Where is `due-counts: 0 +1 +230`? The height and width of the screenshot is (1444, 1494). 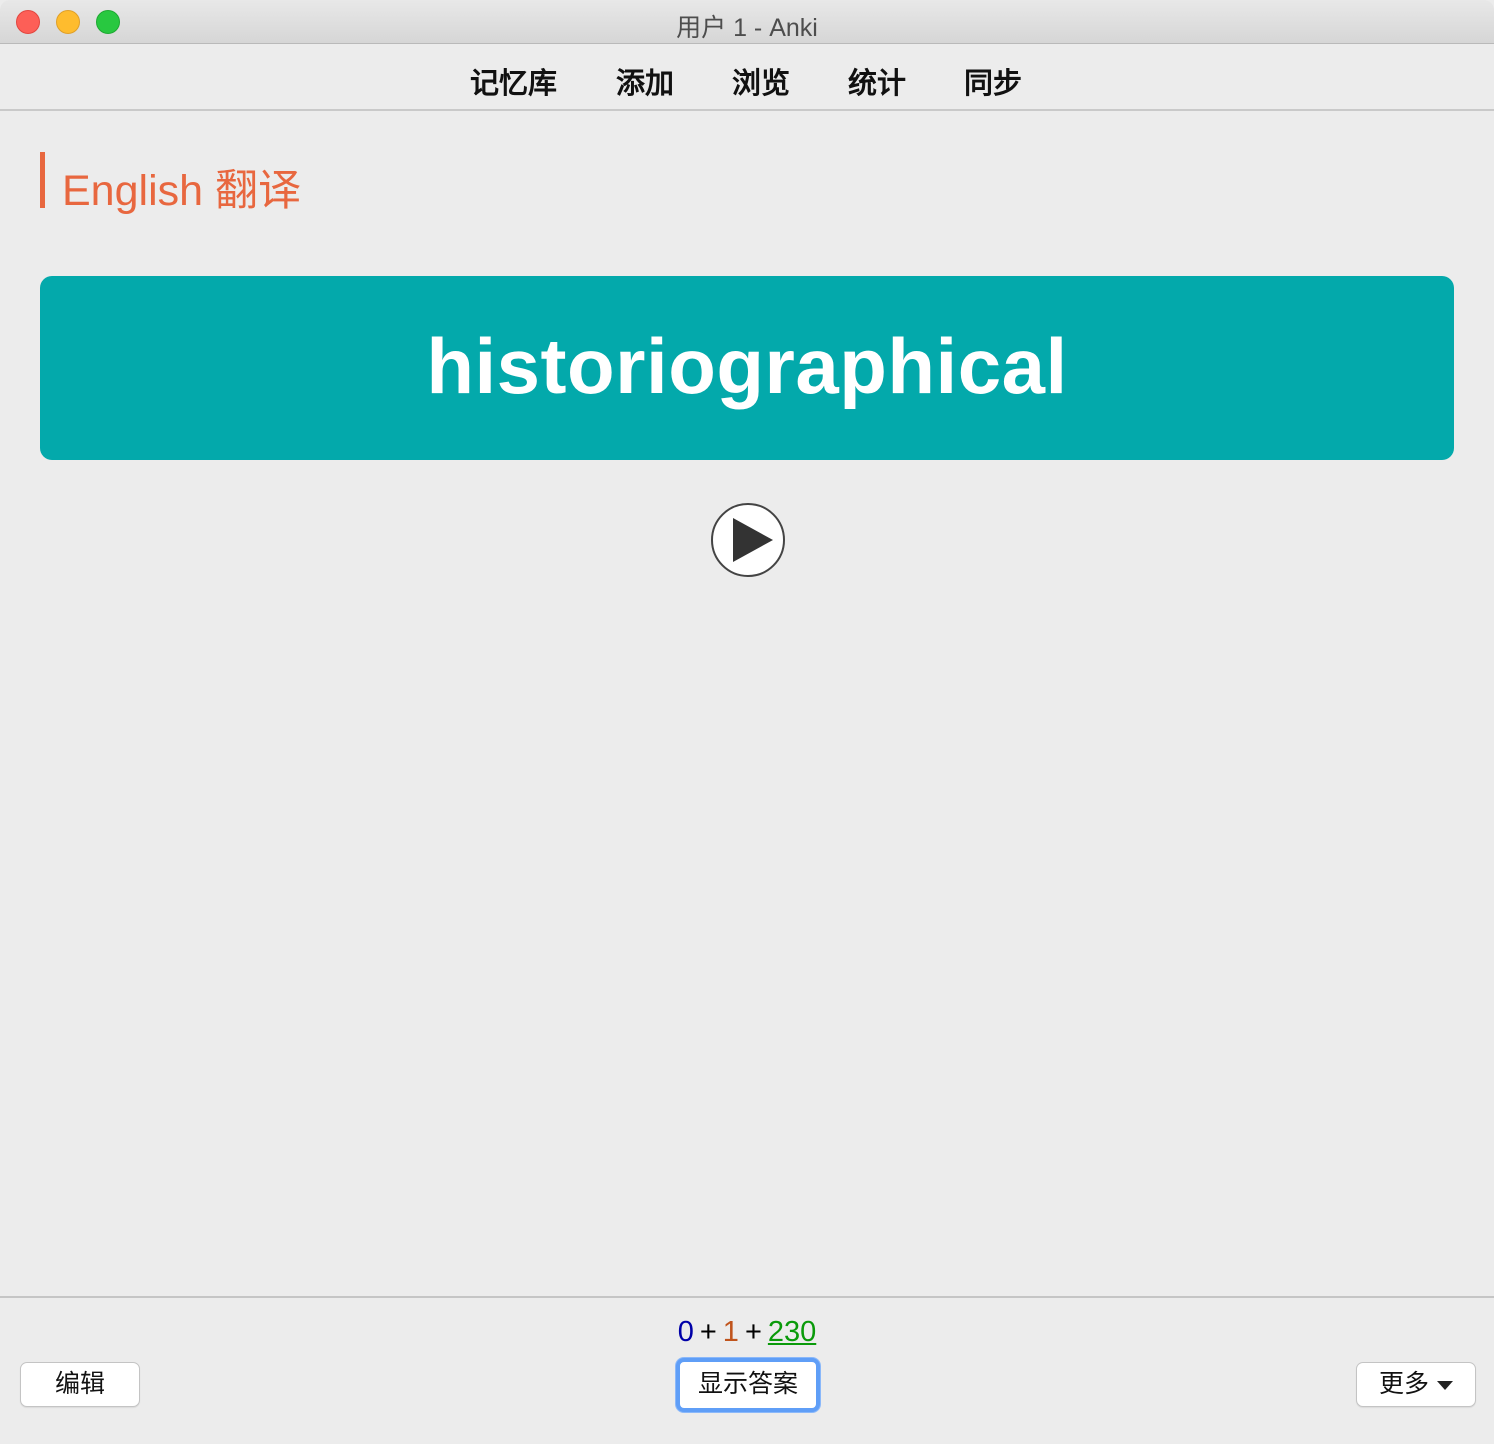
due-counts: 0 +1 +230 is located at coordinates (747, 1332).